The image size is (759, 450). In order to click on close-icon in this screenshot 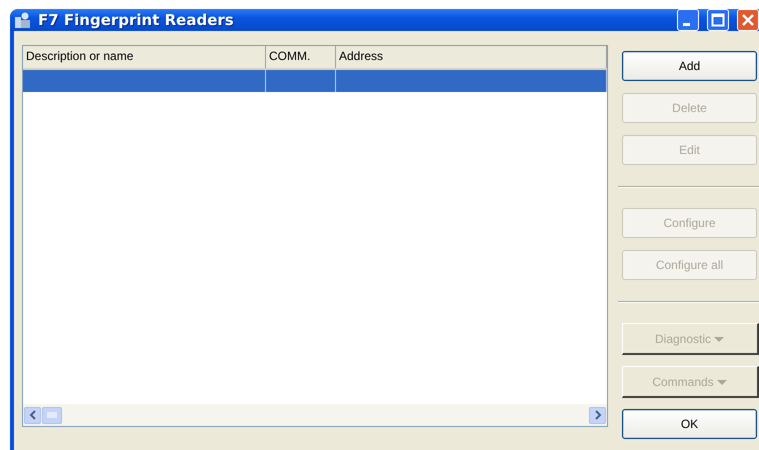, I will do `click(748, 20)`.